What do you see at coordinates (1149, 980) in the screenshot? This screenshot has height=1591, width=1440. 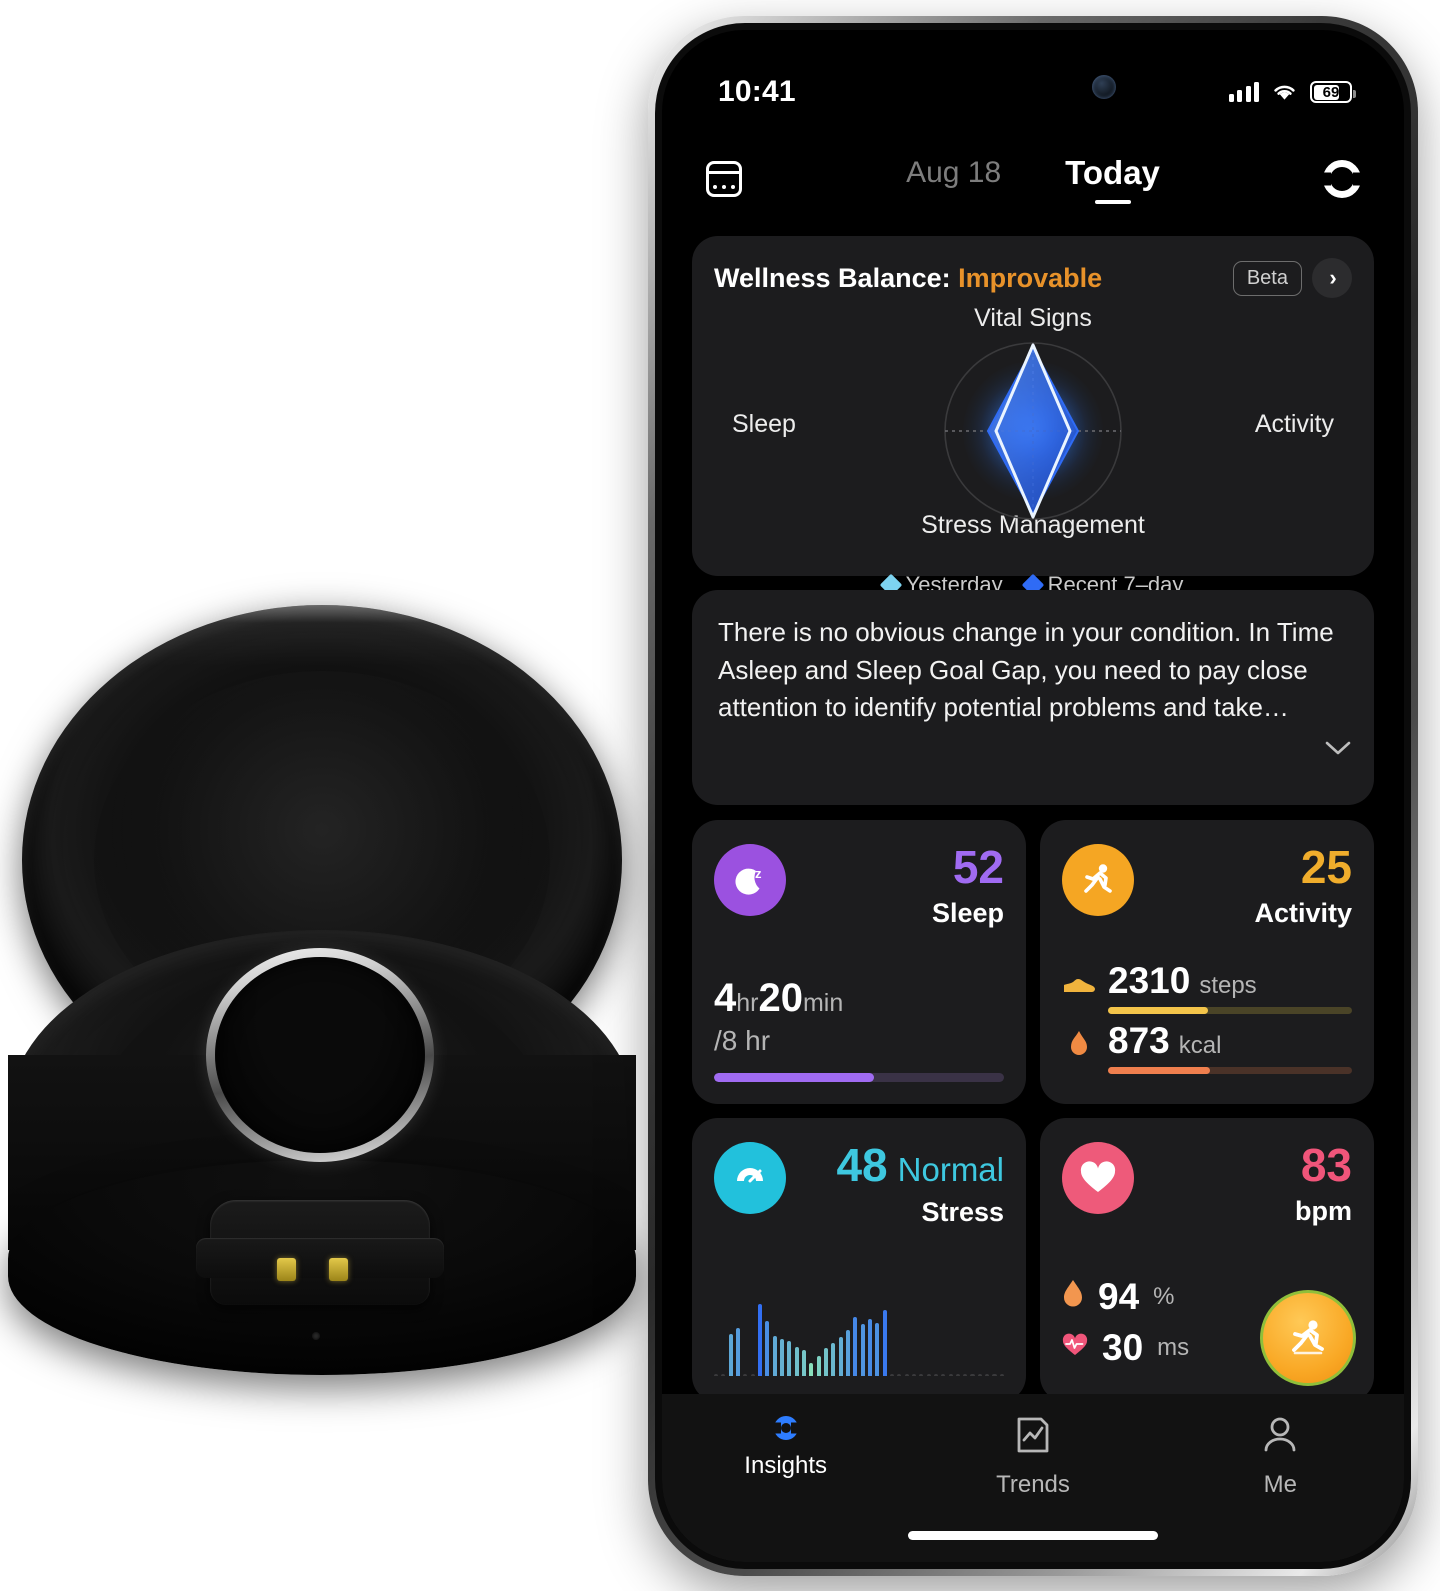 I see `activity-steps-value: 2310` at bounding box center [1149, 980].